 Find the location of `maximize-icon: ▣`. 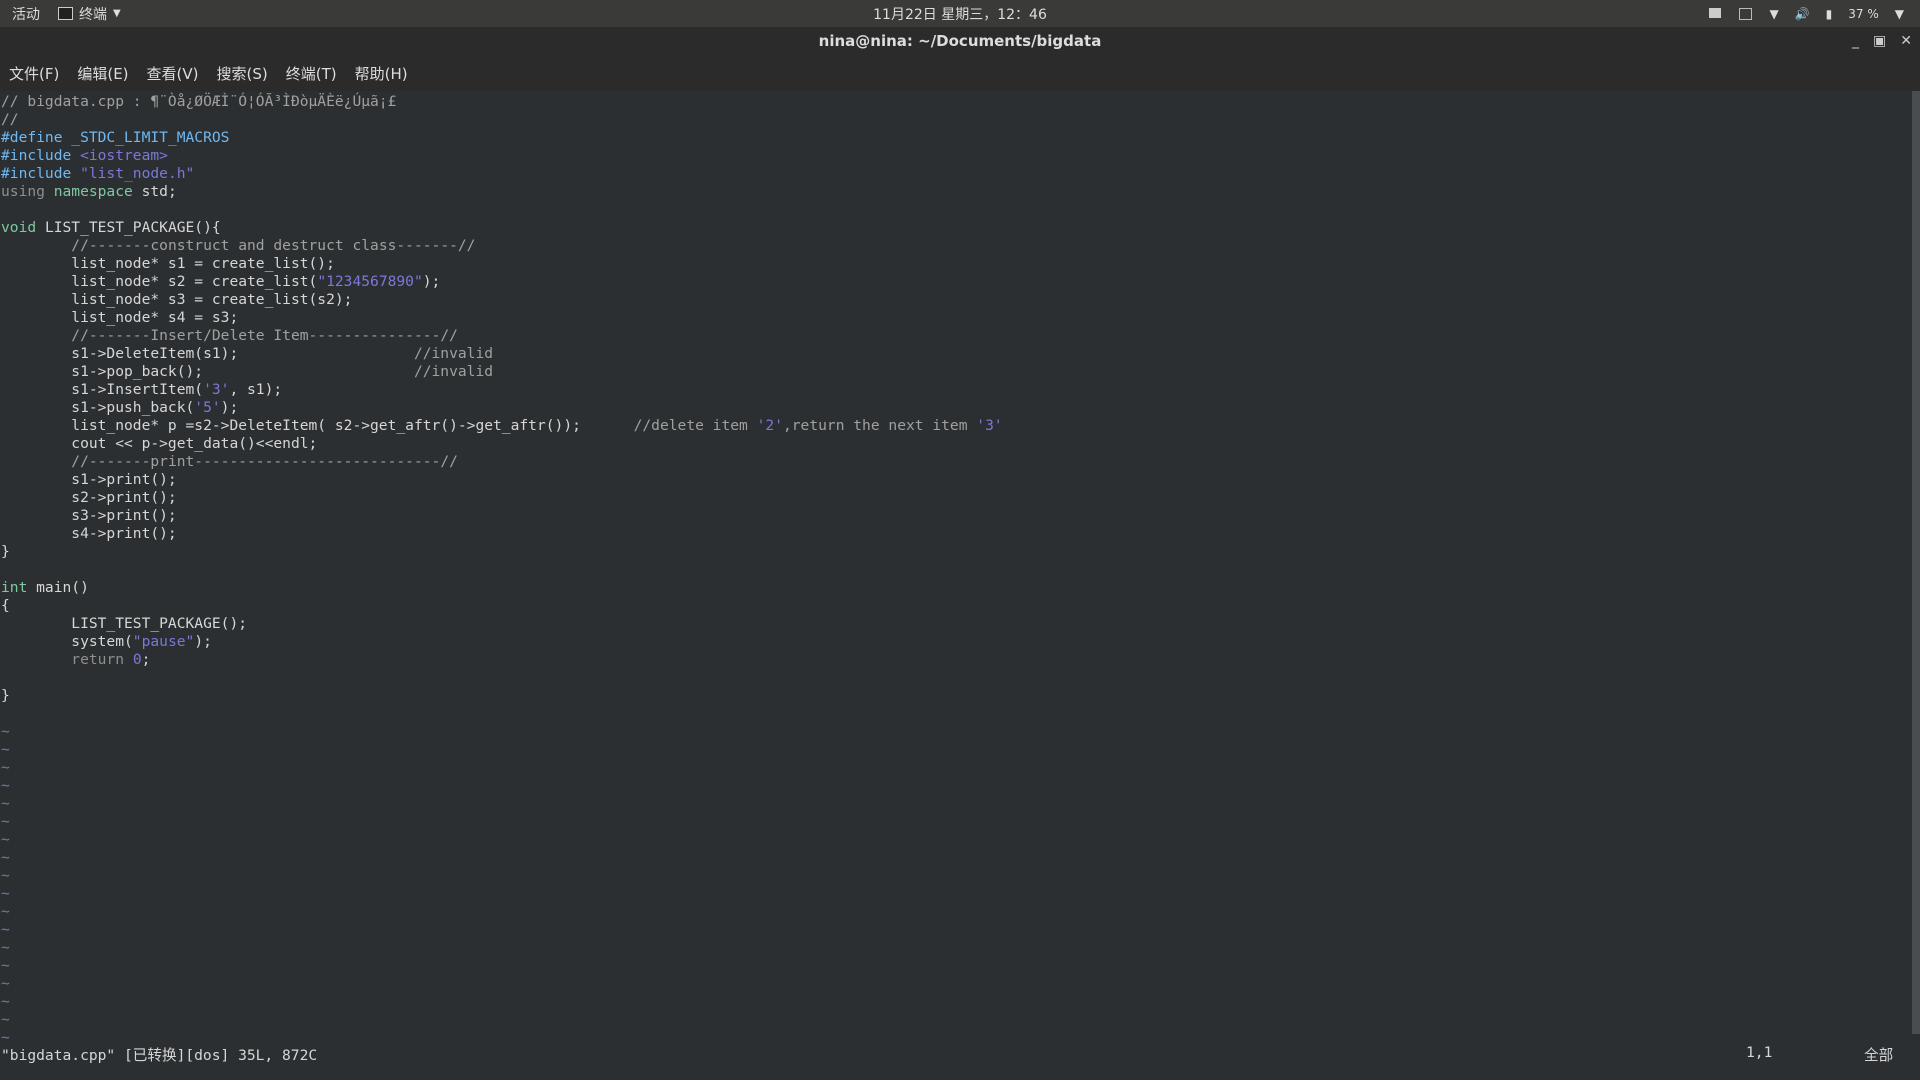

maximize-icon: ▣ is located at coordinates (1879, 41).